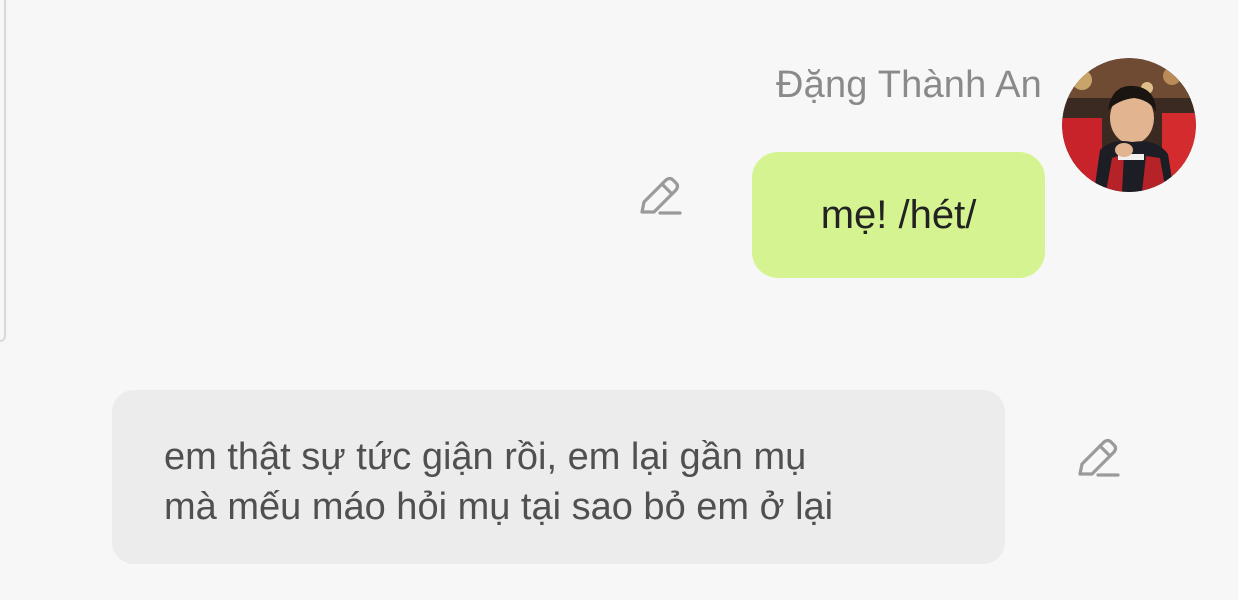 This screenshot has height=600, width=1238. I want to click on outgoing-message-bubble: mẹ! /hét/, so click(898, 215).